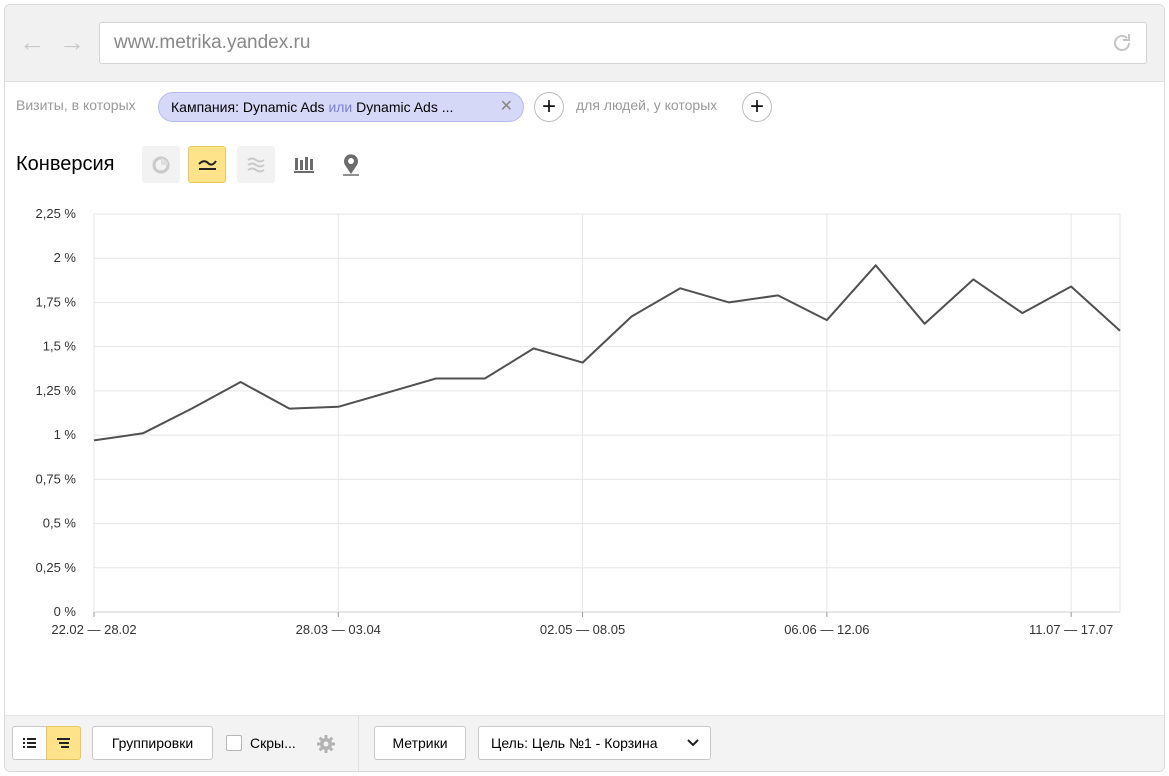 Image resolution: width=1169 pixels, height=776 pixels. I want to click on chip-or-text: или, so click(340, 107).